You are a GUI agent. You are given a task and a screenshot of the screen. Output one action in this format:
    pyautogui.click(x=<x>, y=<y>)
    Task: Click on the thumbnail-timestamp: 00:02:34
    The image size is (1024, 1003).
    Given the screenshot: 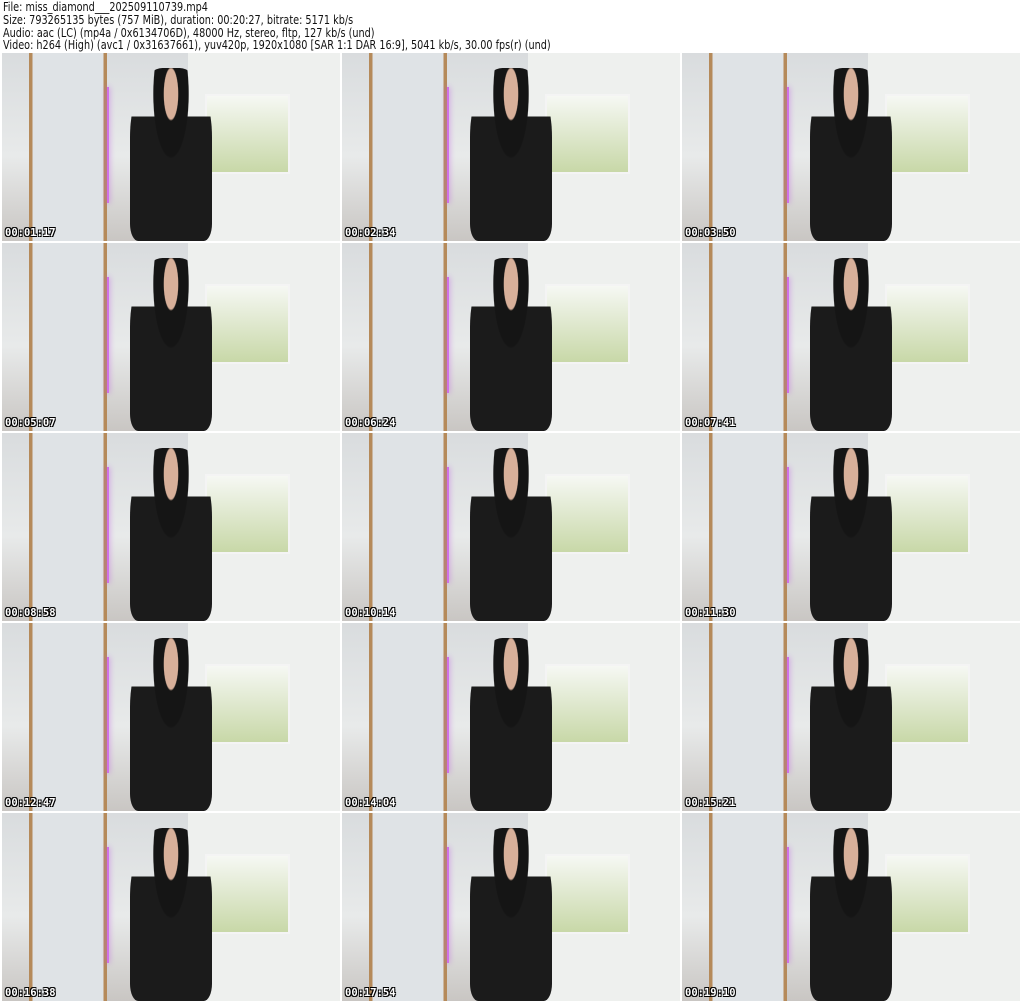 What is the action you would take?
    pyautogui.click(x=370, y=233)
    